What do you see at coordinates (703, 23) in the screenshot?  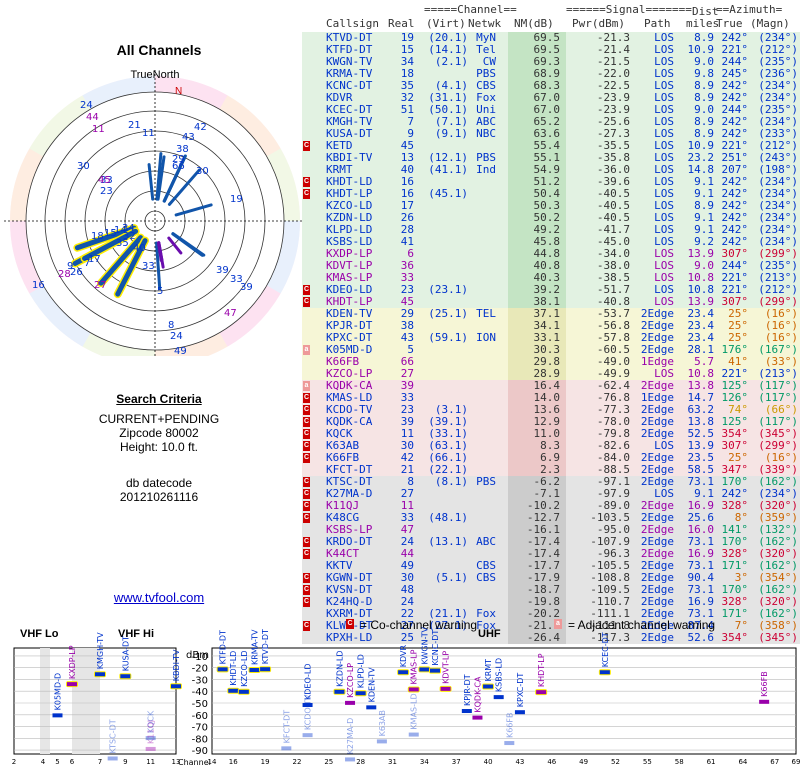 I see `col-miles: miles` at bounding box center [703, 23].